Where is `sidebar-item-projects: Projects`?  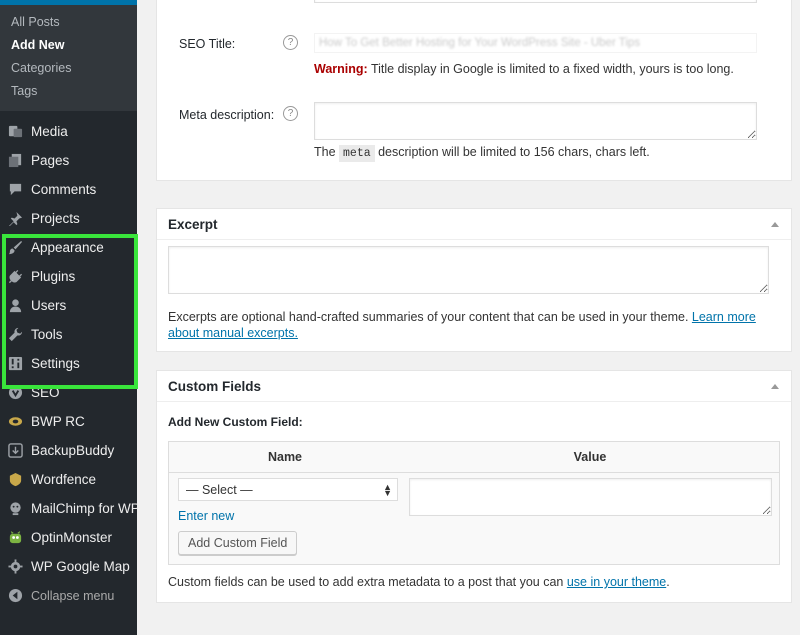 sidebar-item-projects: Projects is located at coordinates (68, 218).